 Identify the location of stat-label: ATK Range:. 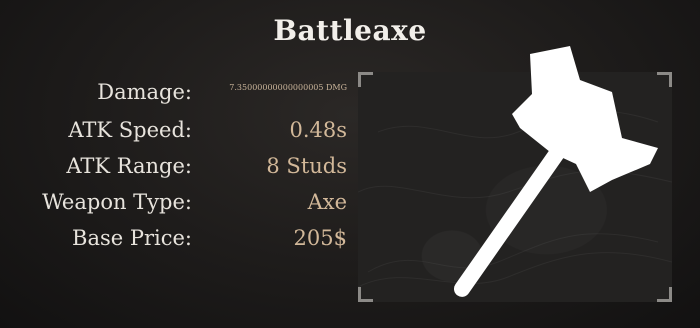
(129, 166).